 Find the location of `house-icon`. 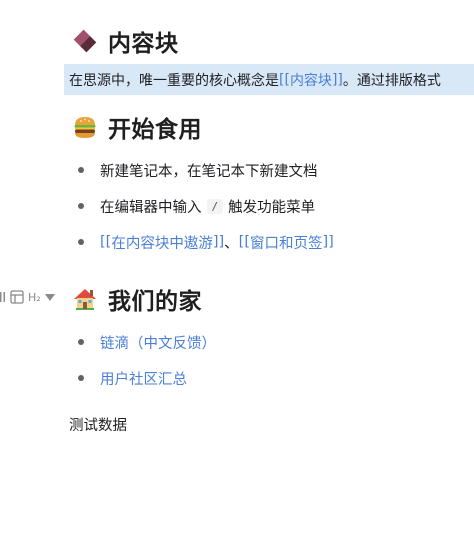

house-icon is located at coordinates (85, 299).